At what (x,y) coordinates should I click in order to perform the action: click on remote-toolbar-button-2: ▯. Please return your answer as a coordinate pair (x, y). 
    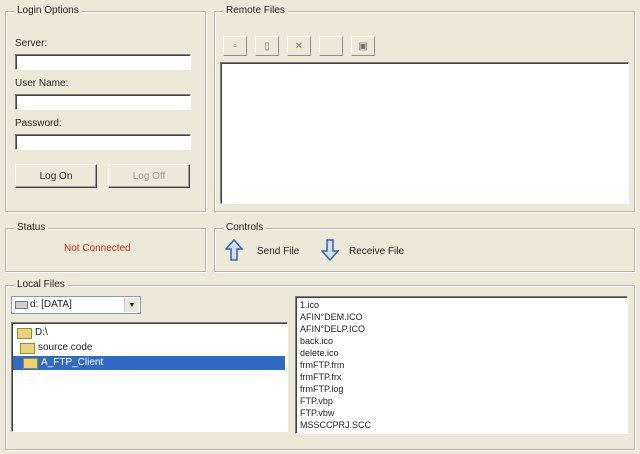
    Looking at the image, I should click on (267, 46).